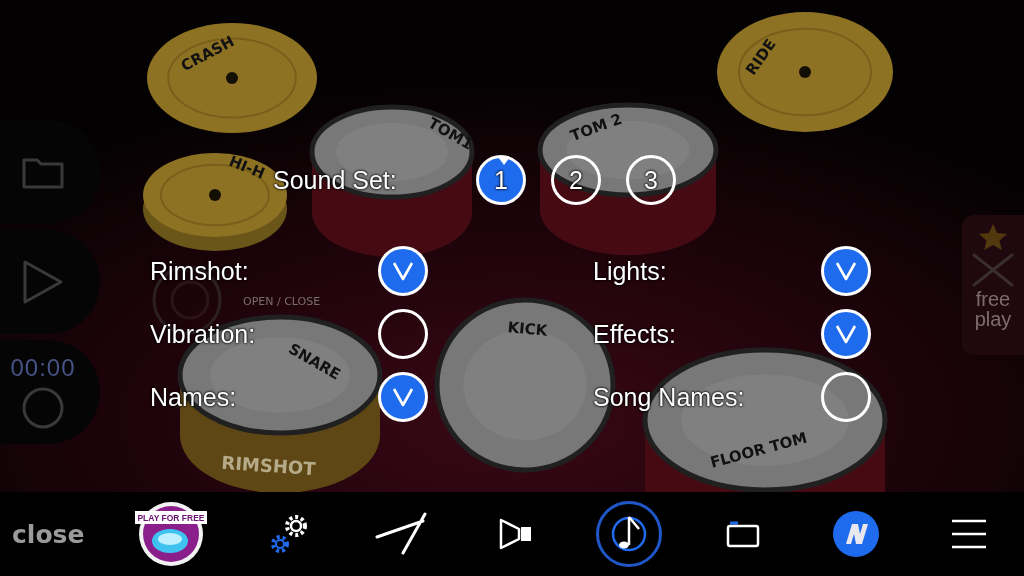 The width and height of the screenshot is (1024, 576). Describe the element at coordinates (268, 465) in the screenshot. I see `rimshot-label: RIMSHOT` at that location.